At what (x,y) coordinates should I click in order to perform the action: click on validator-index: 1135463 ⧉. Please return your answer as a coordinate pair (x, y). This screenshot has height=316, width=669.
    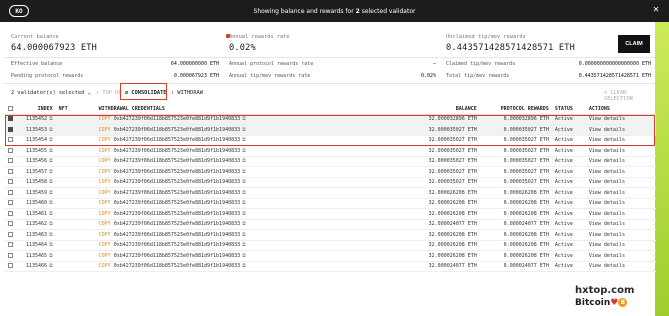
    Looking at the image, I should click on (39, 235).